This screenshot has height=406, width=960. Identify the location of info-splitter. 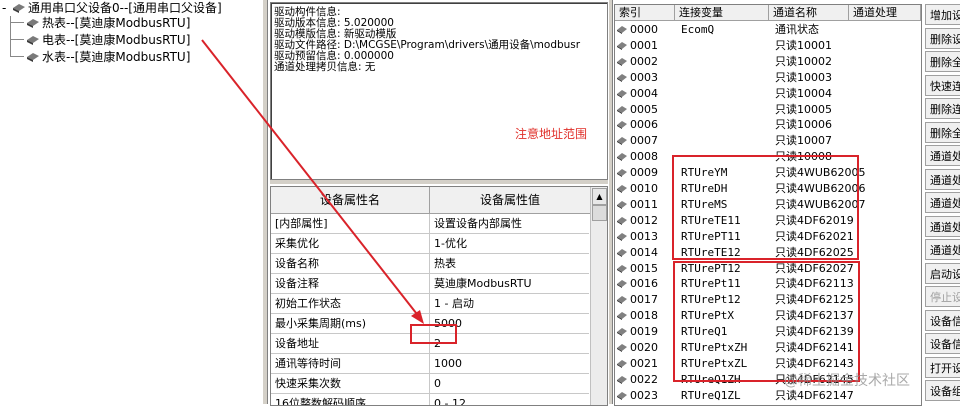
(439, 182).